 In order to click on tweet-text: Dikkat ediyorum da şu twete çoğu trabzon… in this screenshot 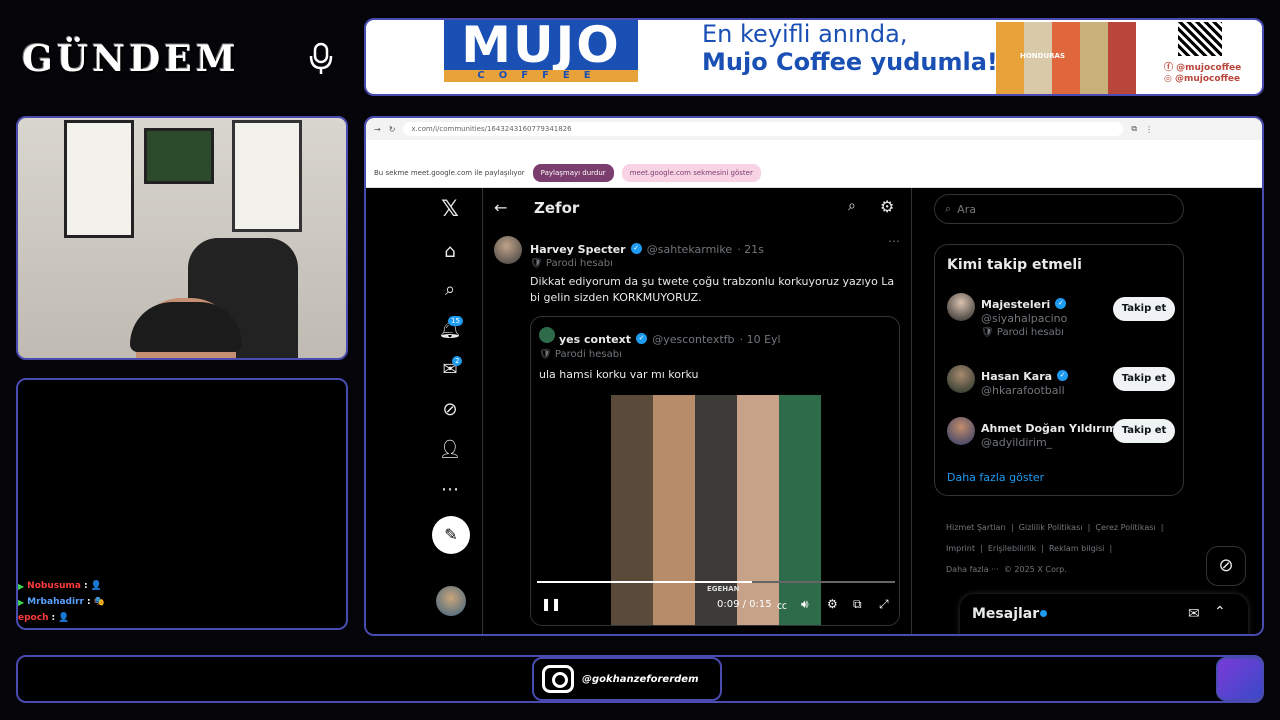, I will do `click(712, 289)`.